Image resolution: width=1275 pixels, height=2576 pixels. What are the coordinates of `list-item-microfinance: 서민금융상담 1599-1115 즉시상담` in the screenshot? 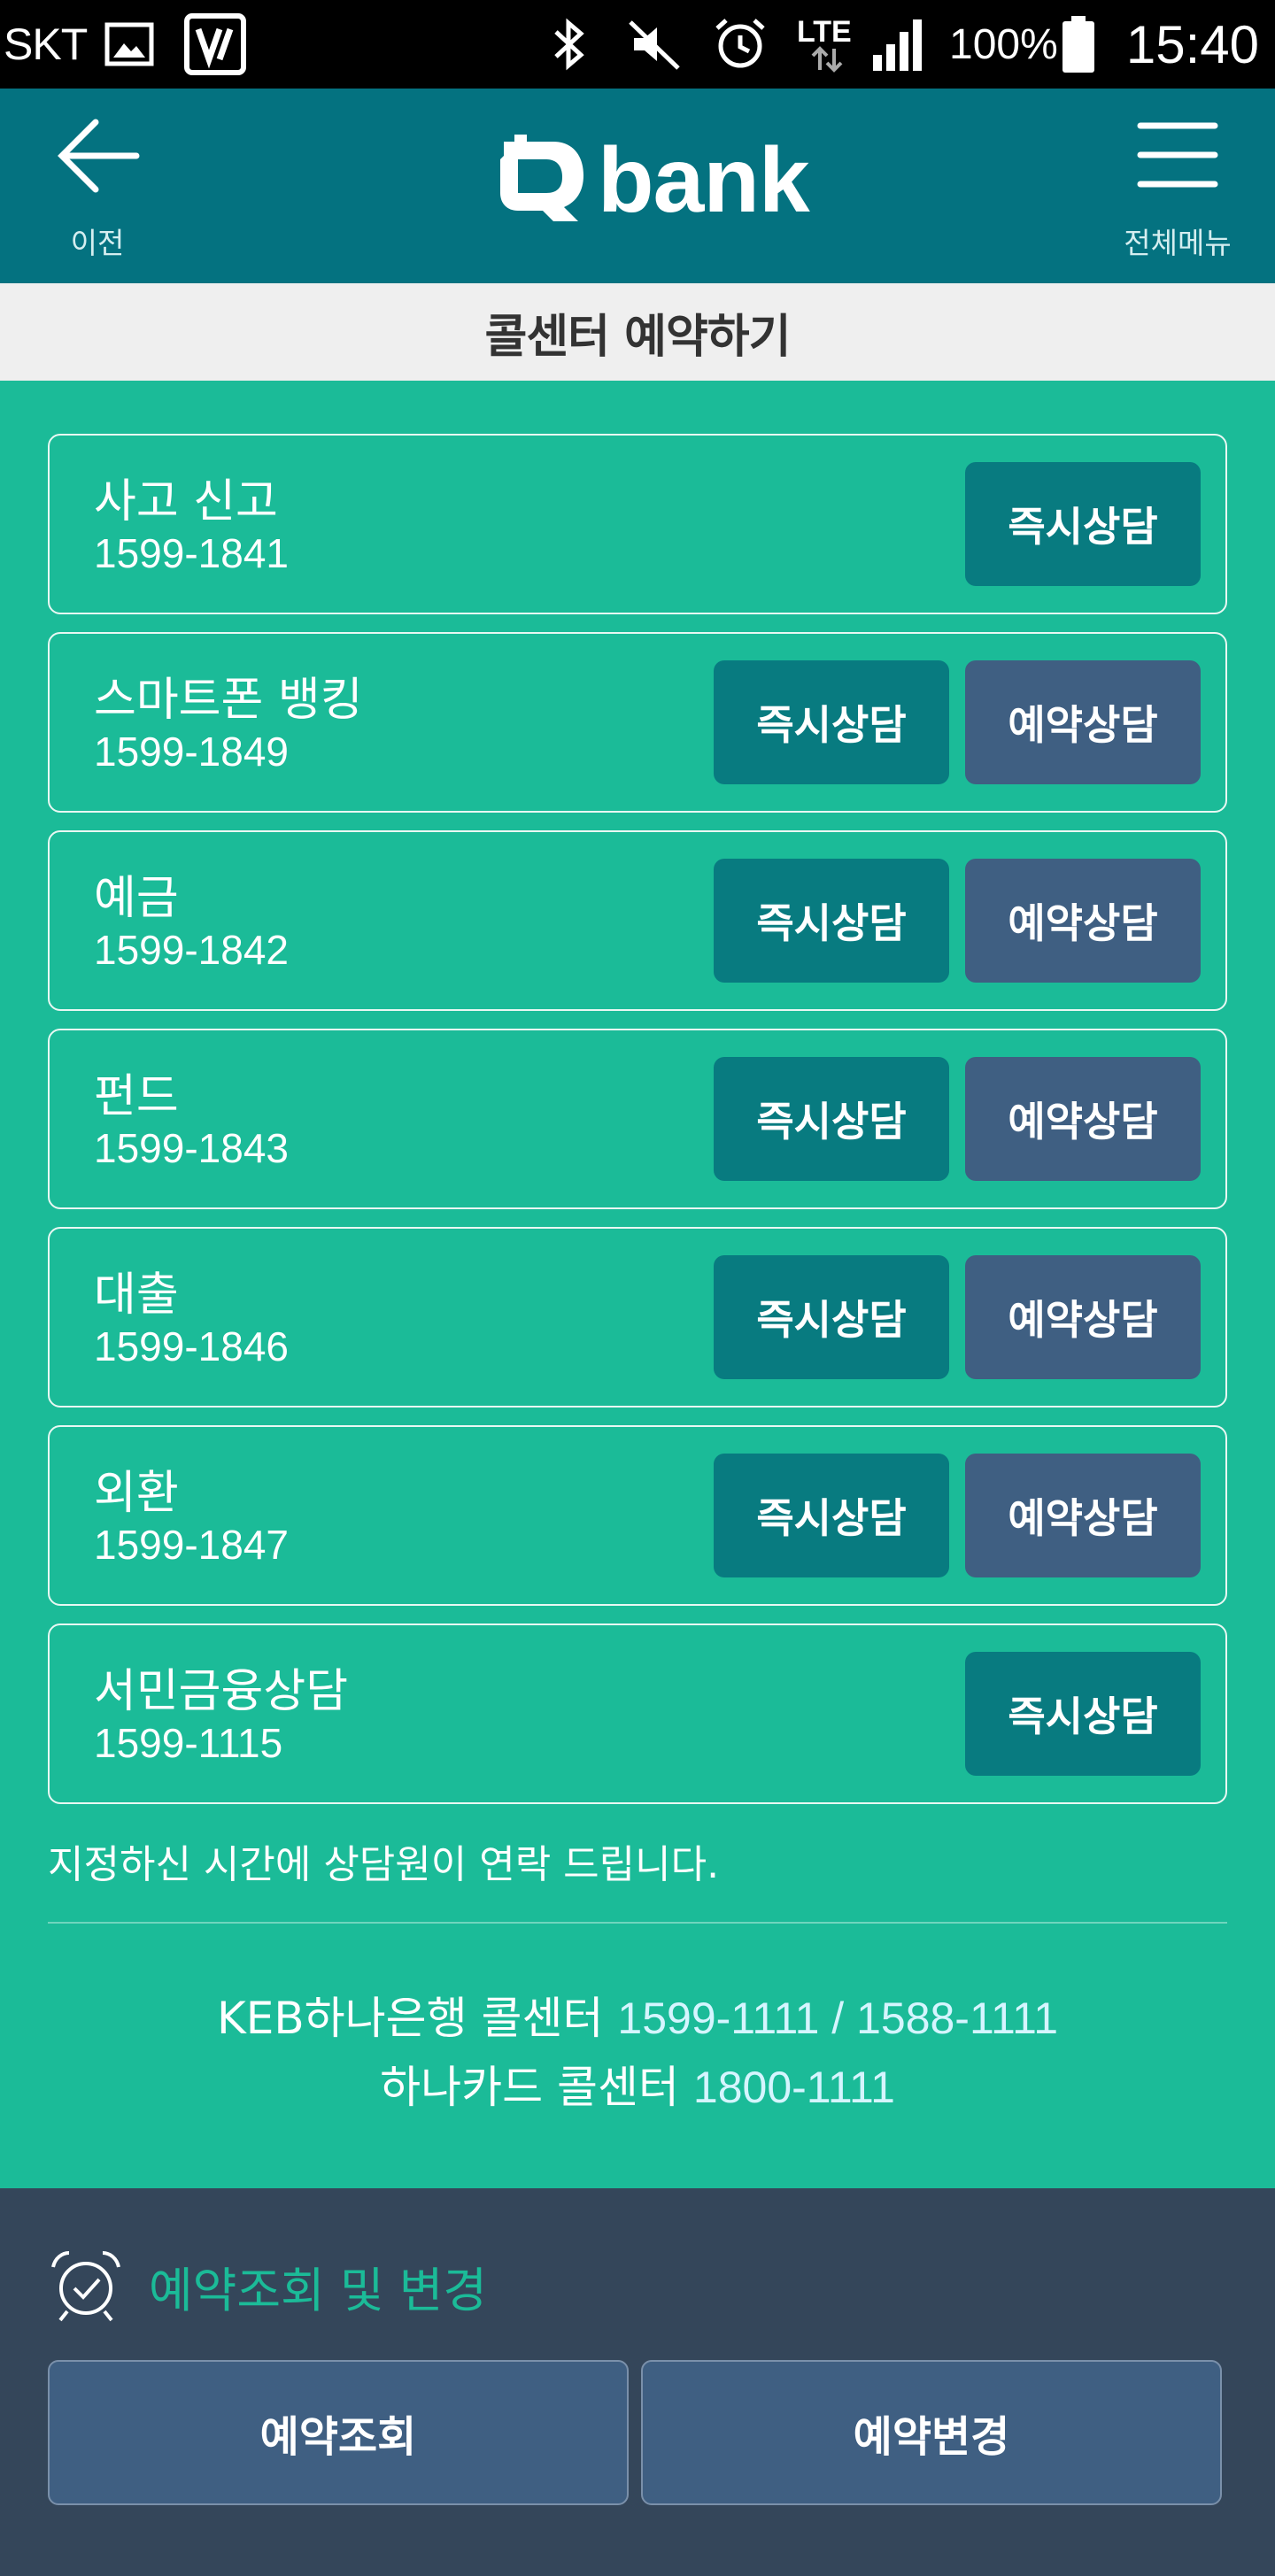 It's located at (637, 1713).